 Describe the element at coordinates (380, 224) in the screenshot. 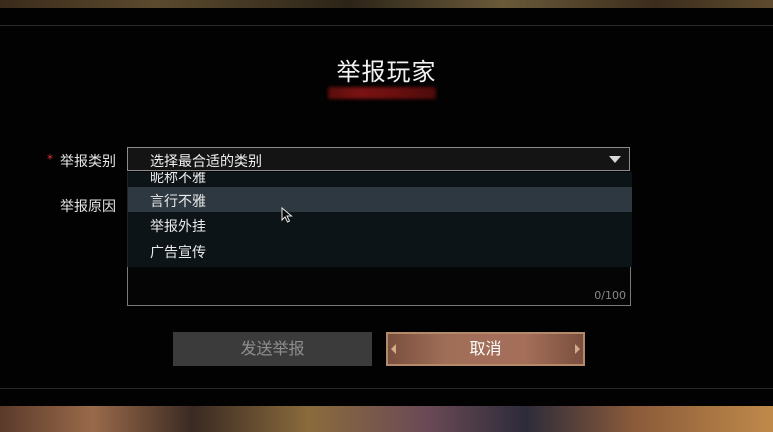

I see `dropdown-option: 举报外挂` at that location.